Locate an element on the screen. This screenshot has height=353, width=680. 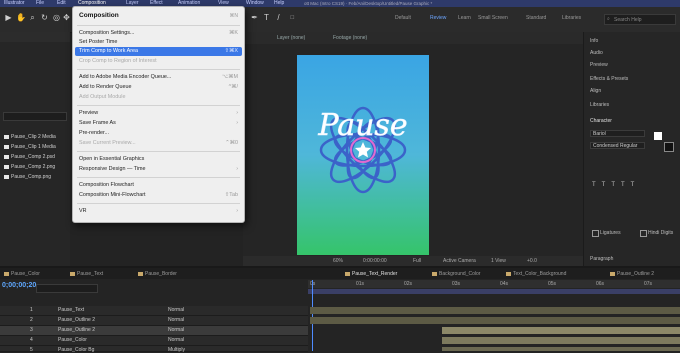
menu-item-add-output-module: Add Output Module is located at coordinates (158, 97).